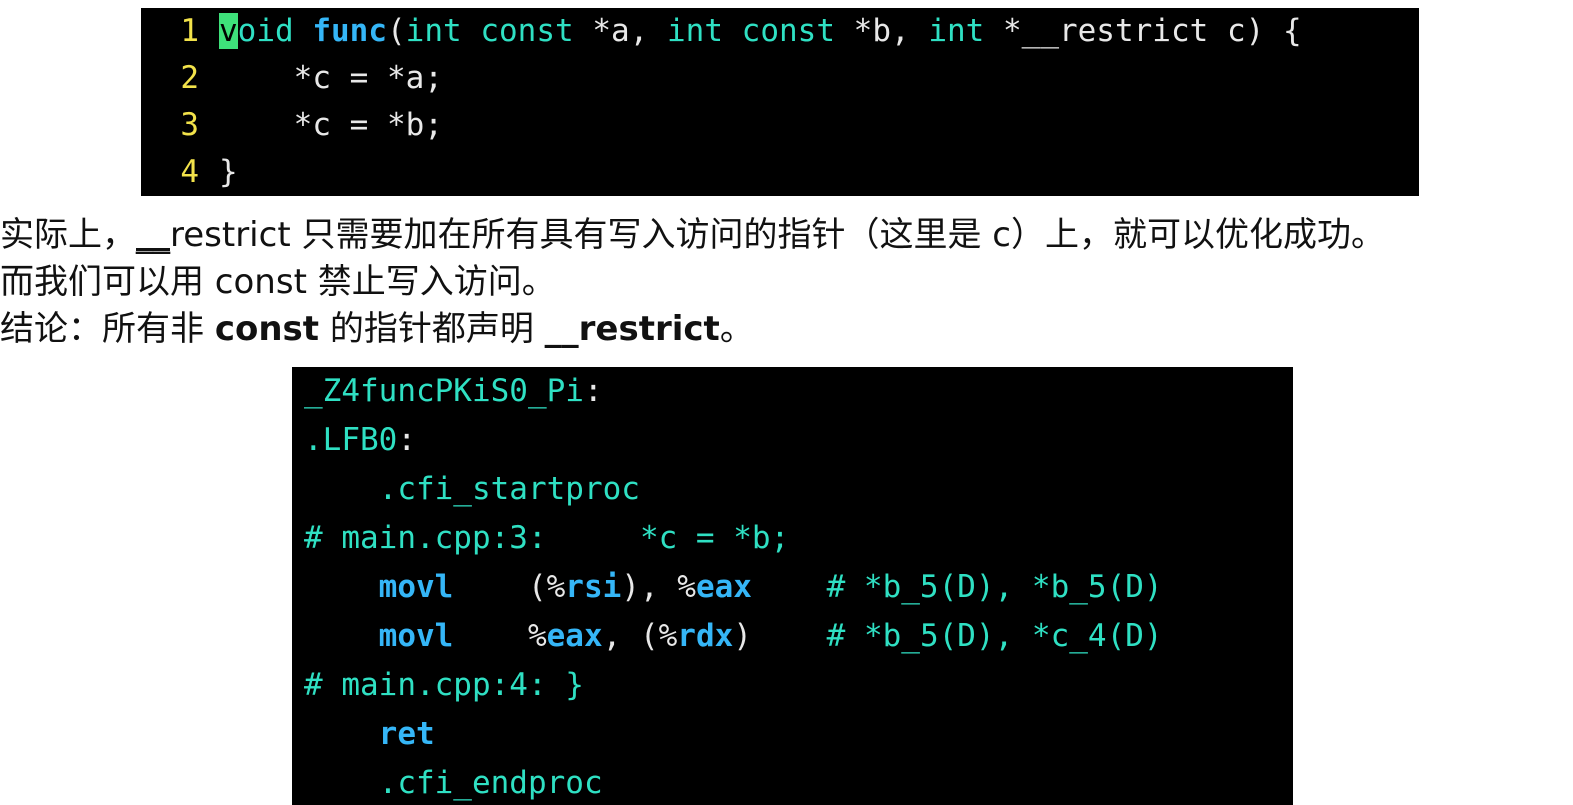  What do you see at coordinates (396, 31) in the screenshot?
I see `code-token: (` at bounding box center [396, 31].